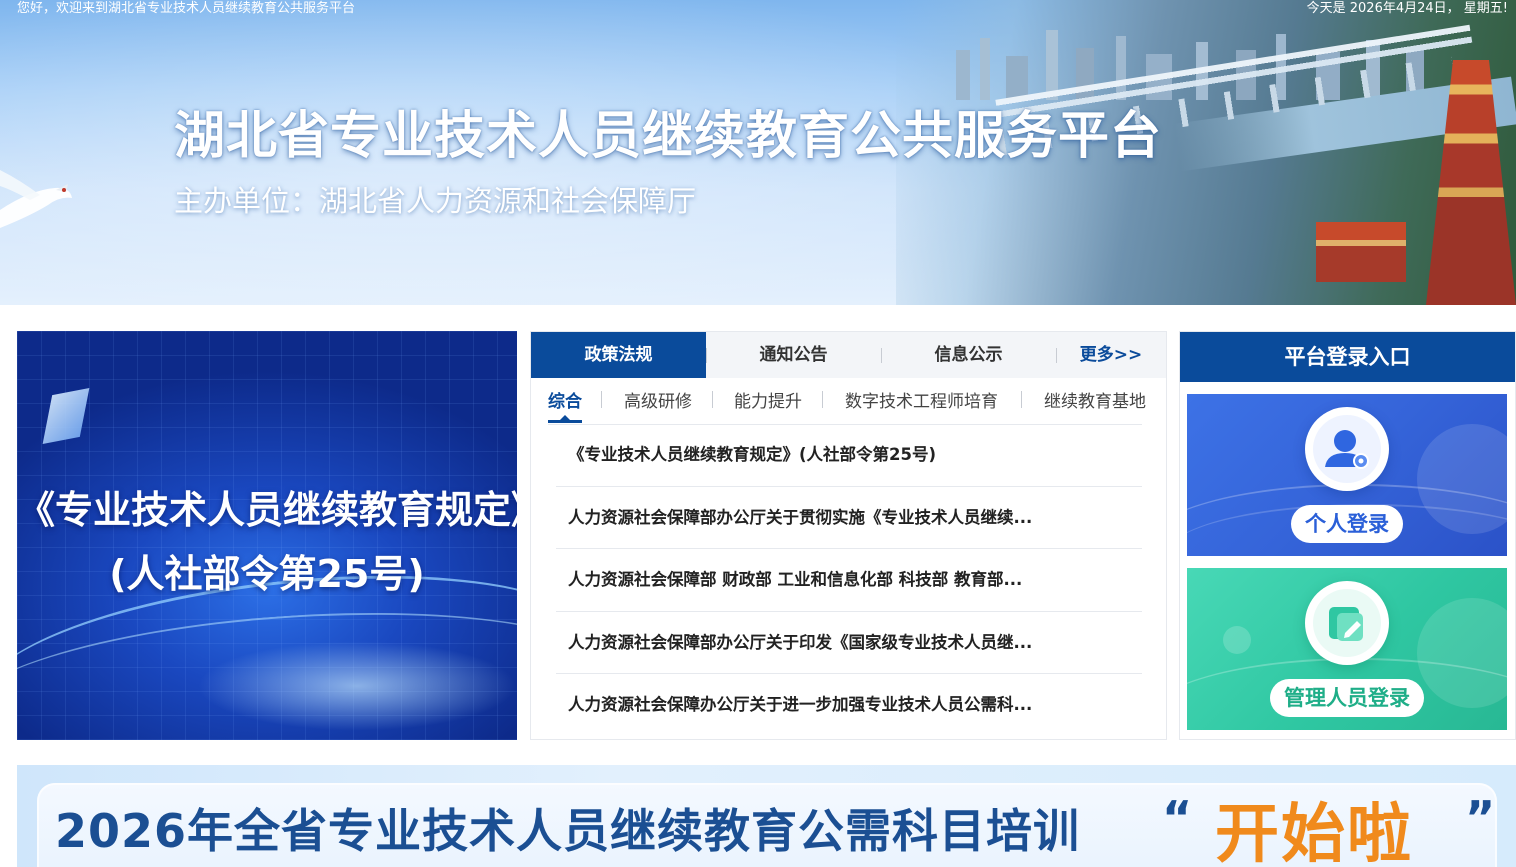 This screenshot has width=1516, height=867. Describe the element at coordinates (267, 574) in the screenshot. I see `feature-subtitle: (人社部令第25号)` at that location.